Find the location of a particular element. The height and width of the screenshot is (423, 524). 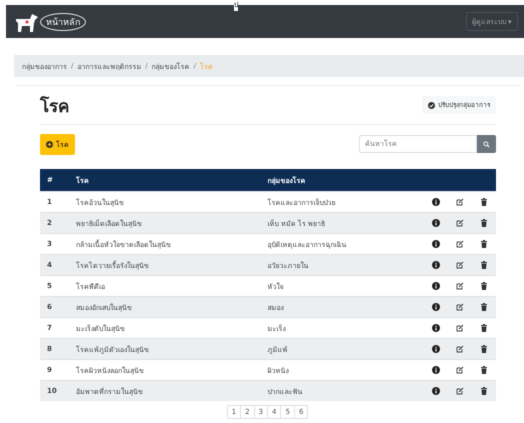

check-circle-icon is located at coordinates (431, 105).